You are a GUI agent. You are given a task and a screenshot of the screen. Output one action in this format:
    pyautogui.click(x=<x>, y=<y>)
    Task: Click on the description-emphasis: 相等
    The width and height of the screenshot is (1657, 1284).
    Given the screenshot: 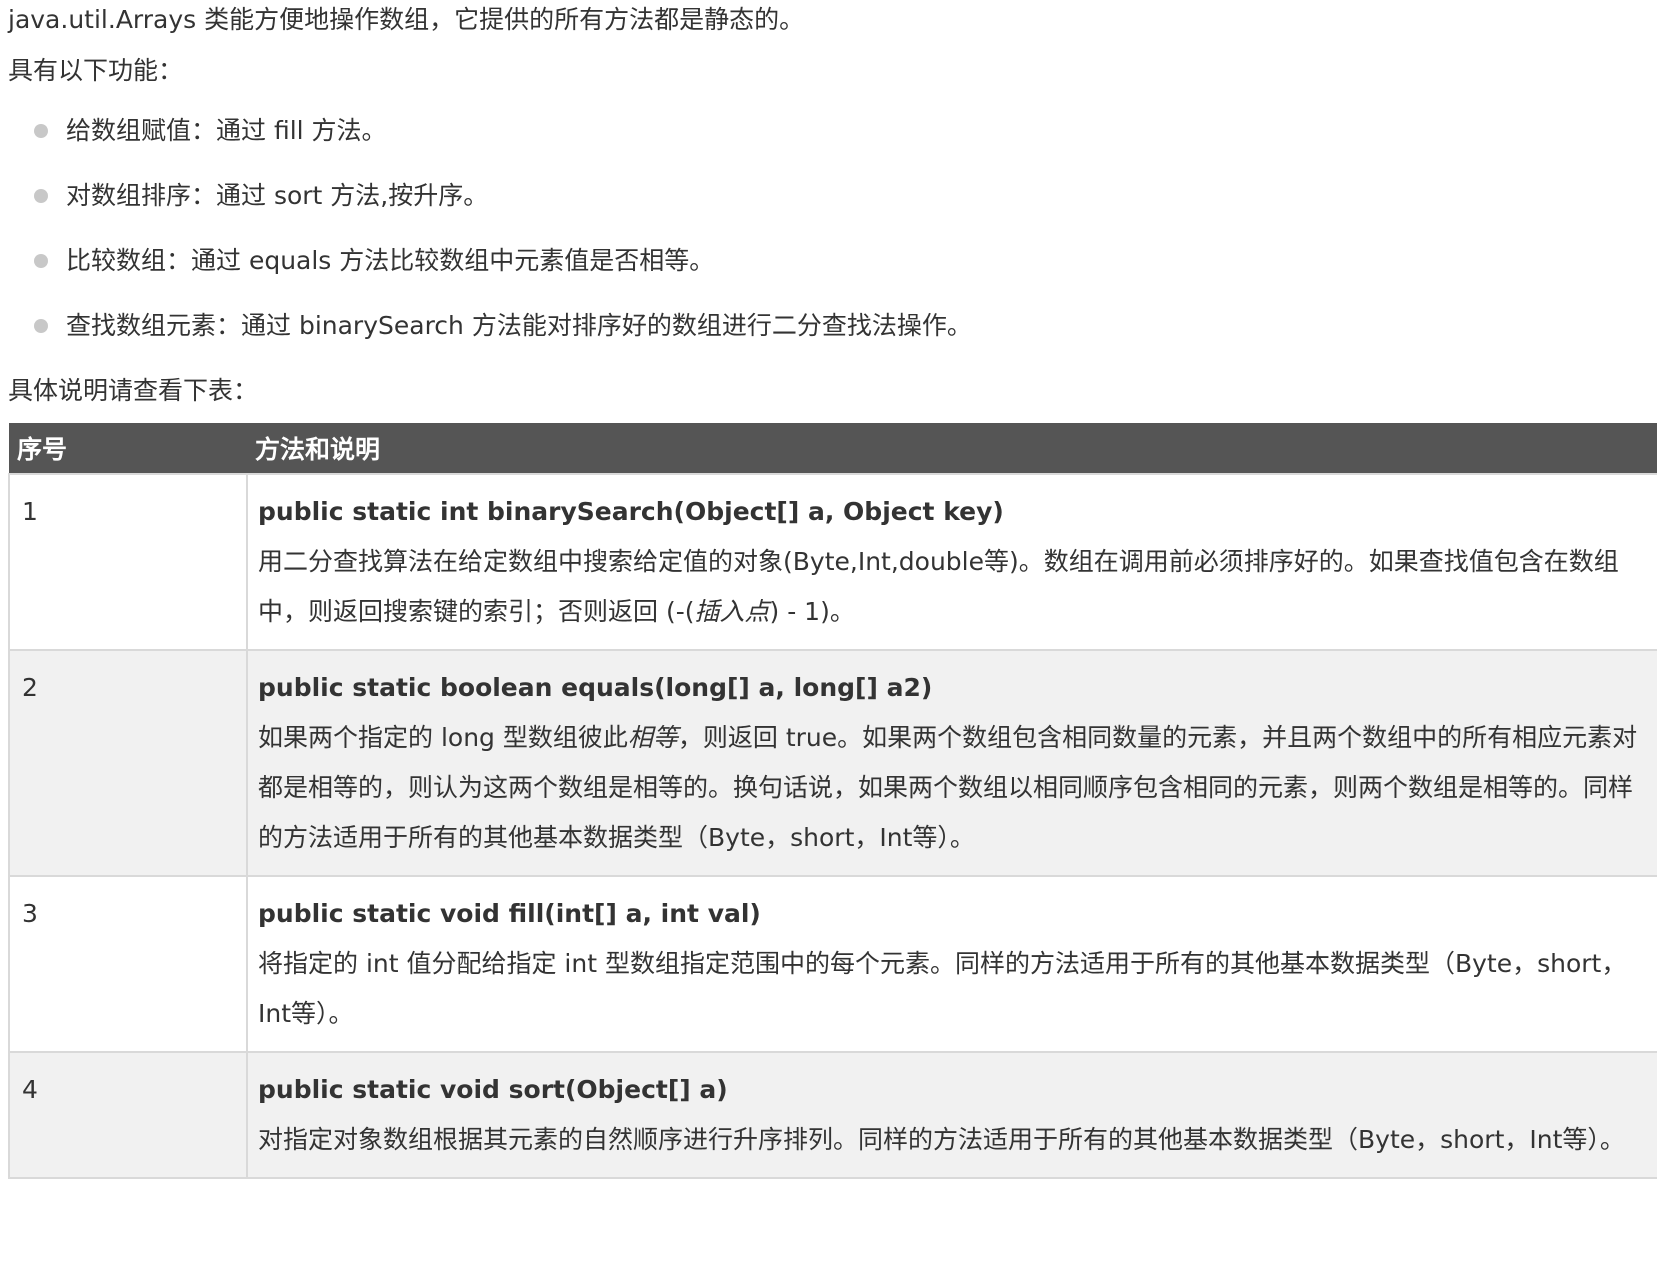 What is the action you would take?
    pyautogui.click(x=652, y=737)
    